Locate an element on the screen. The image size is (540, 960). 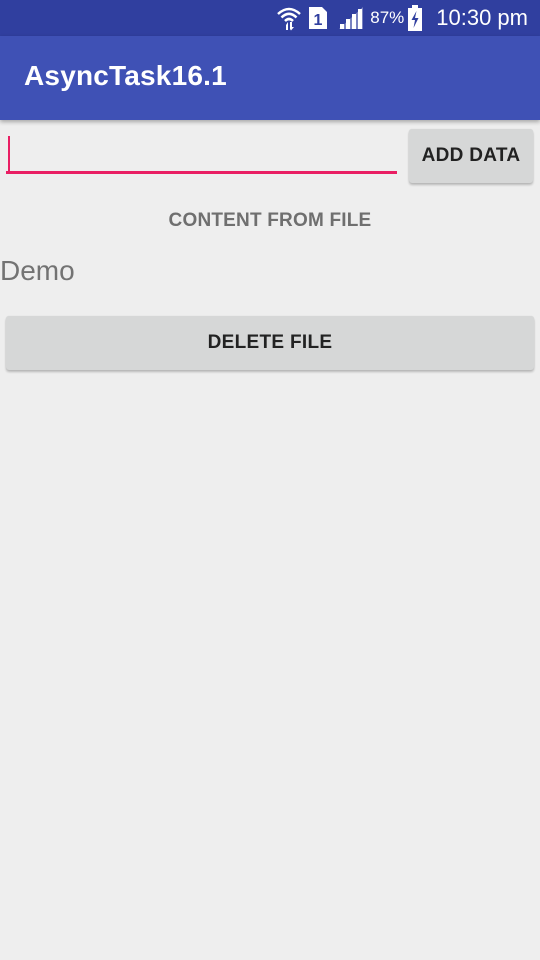
text-cursor is located at coordinates (9, 154).